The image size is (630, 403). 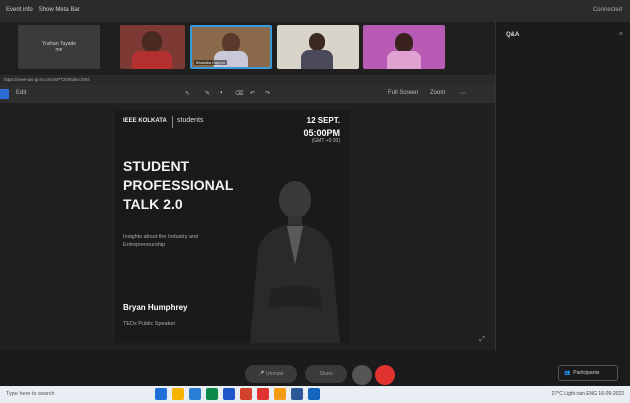 I want to click on taskbar-search: Type here to search, so click(x=30, y=394).